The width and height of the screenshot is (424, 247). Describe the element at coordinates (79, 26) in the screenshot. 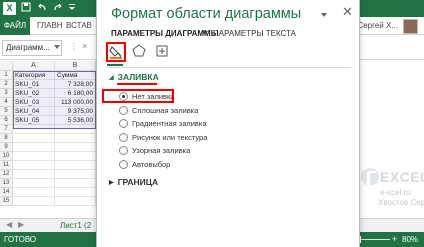

I see `tab-insert: ВСТАВ` at that location.